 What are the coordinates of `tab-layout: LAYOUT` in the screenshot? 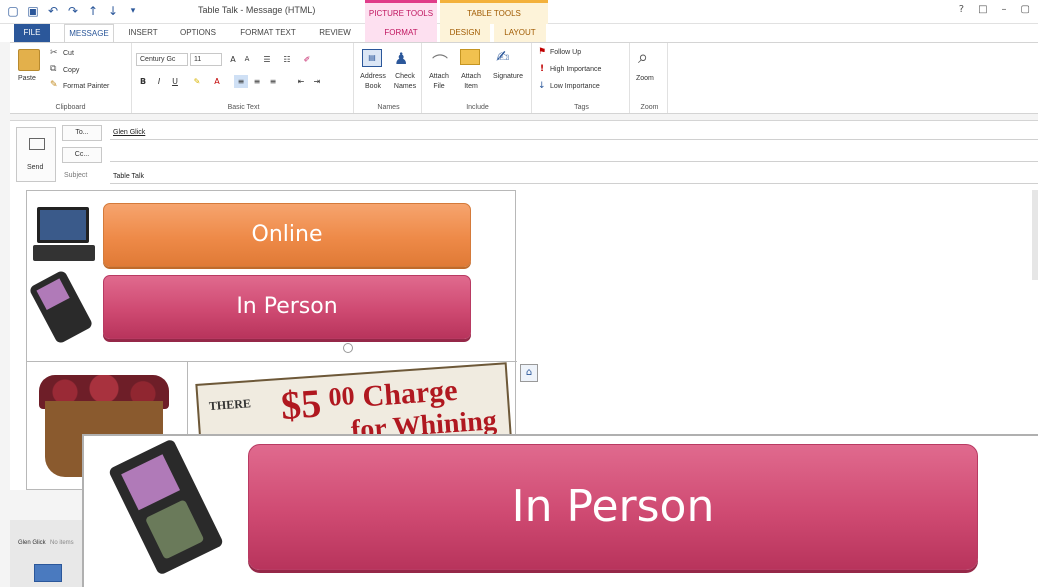 It's located at (520, 33).